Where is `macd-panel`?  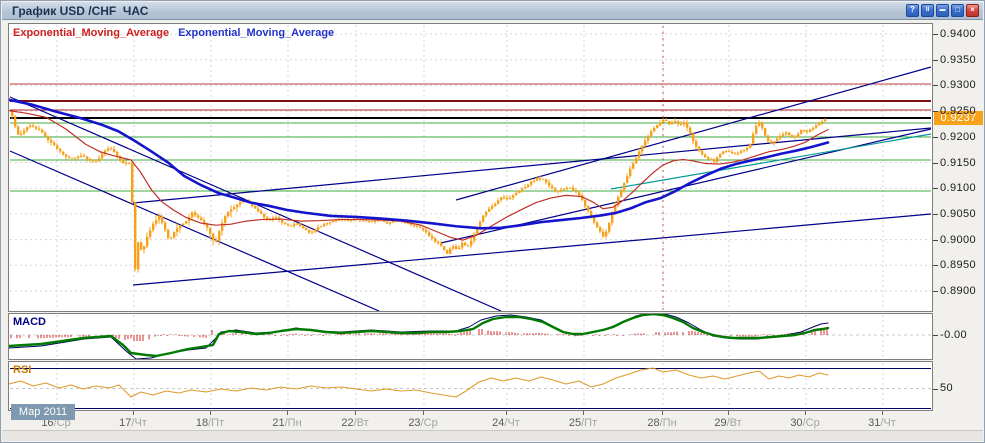 macd-panel is located at coordinates (470, 336).